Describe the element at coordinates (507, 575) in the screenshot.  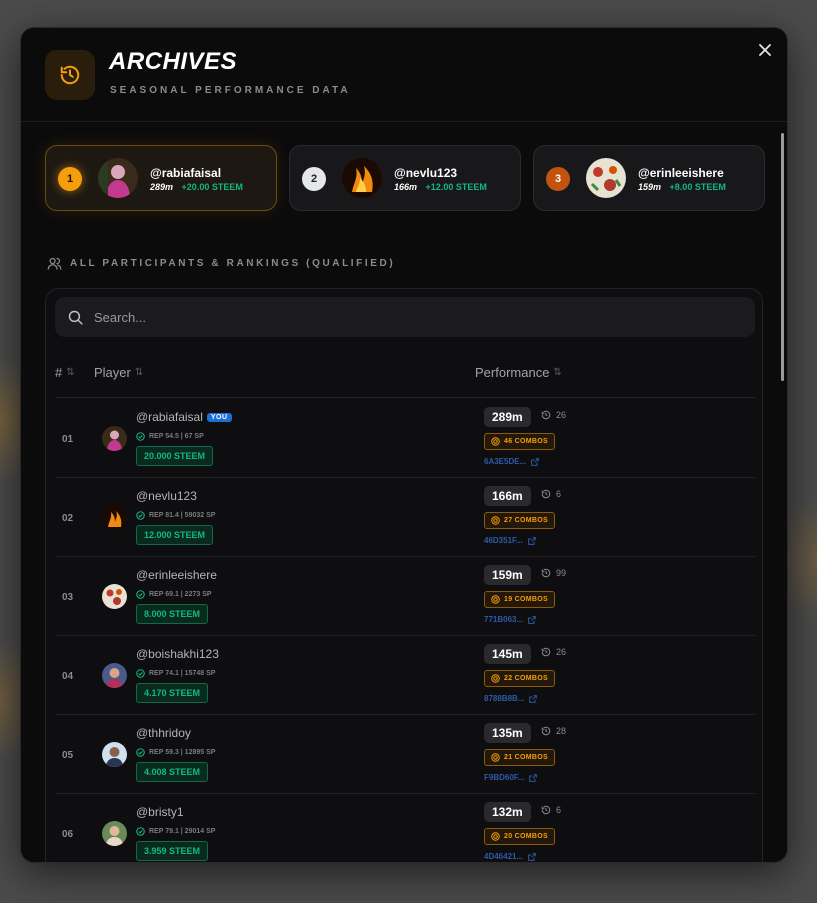
I see `distance-badge: 159m` at that location.